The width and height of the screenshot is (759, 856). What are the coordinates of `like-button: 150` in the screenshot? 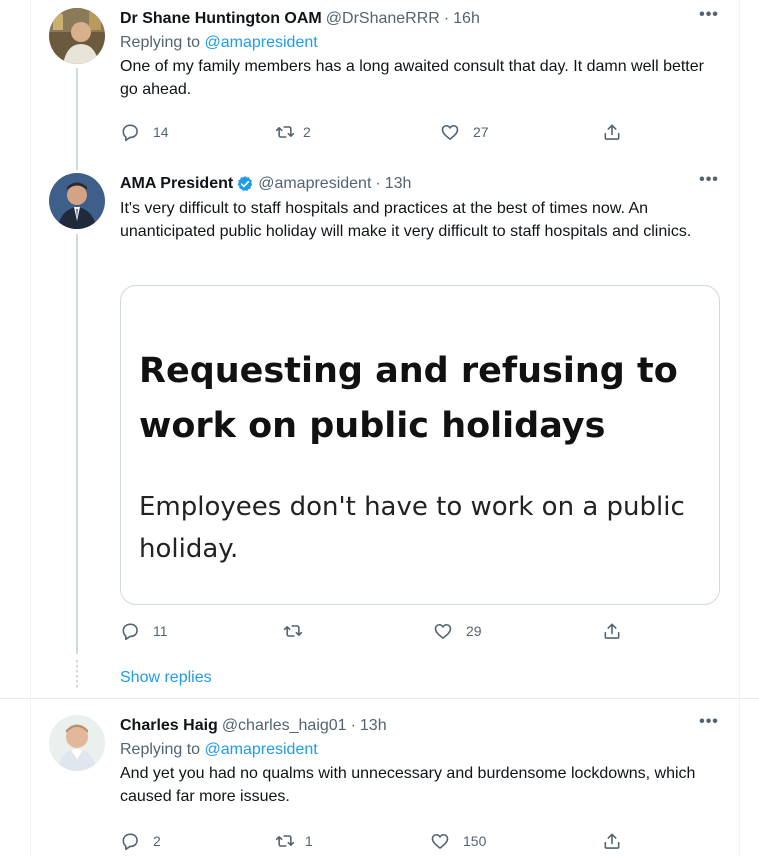 It's located at (458, 841).